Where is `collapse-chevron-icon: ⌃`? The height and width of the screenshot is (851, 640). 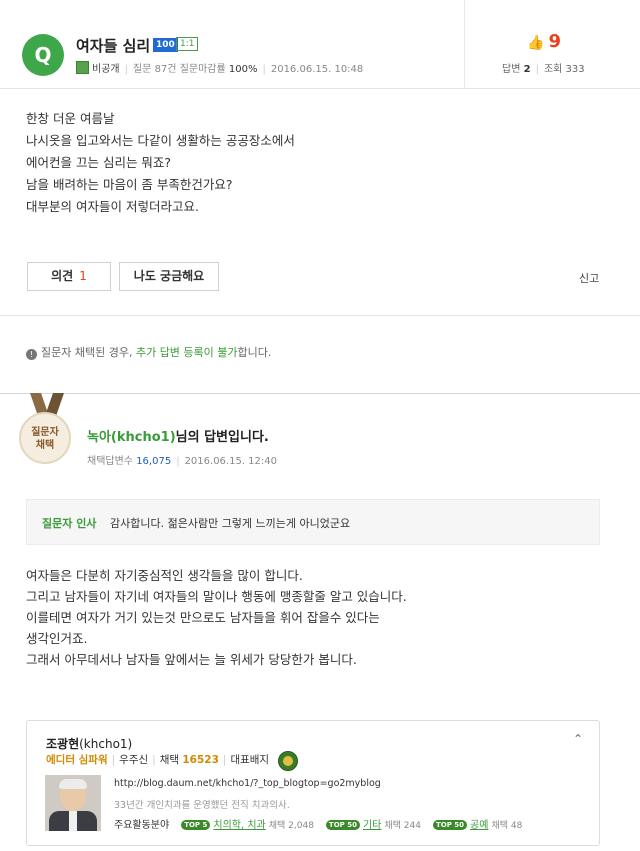 collapse-chevron-icon: ⌃ is located at coordinates (578, 739).